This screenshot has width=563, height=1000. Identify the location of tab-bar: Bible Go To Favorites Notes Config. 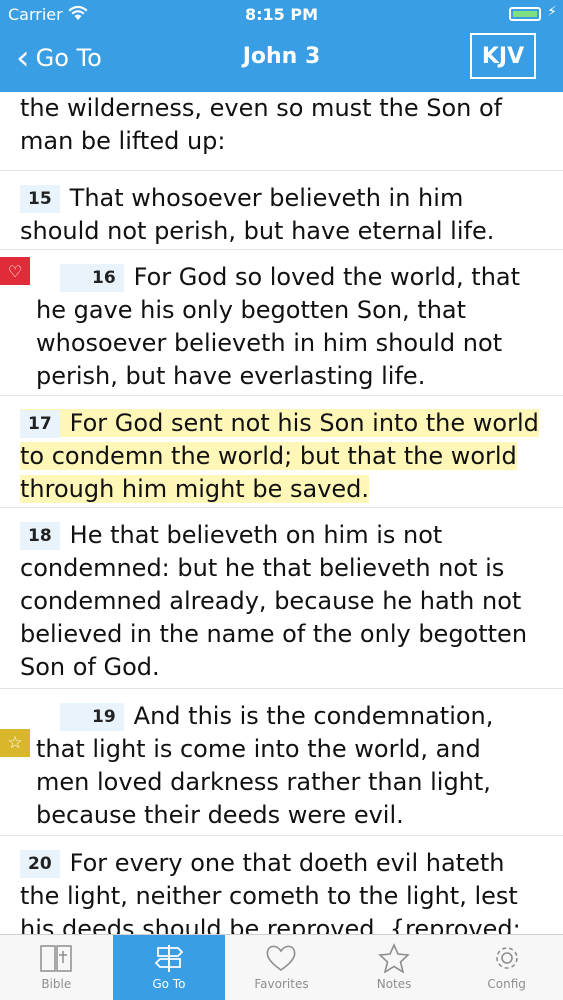
(281, 967).